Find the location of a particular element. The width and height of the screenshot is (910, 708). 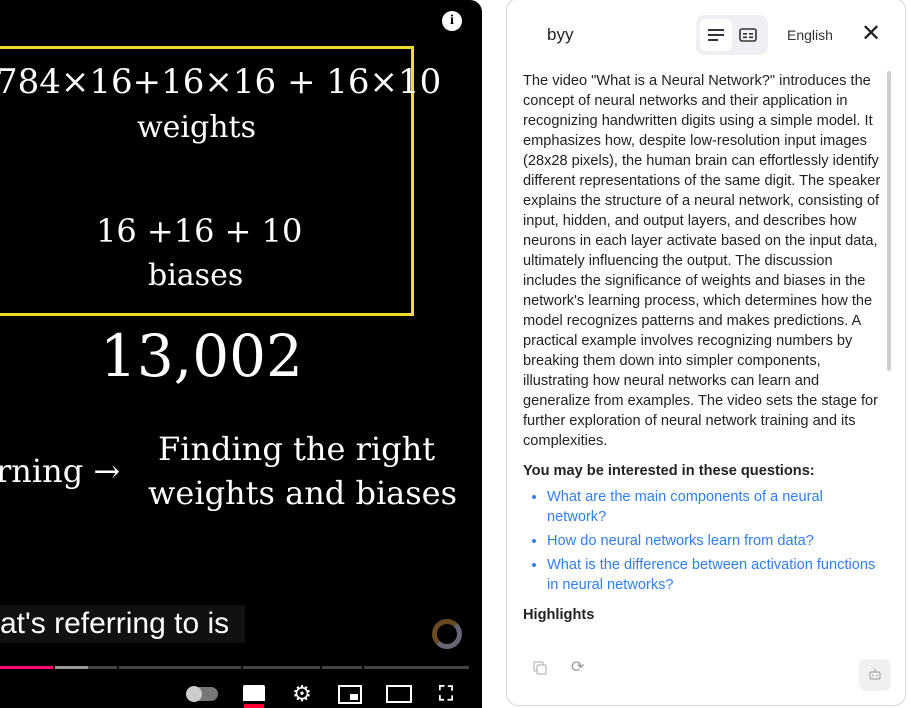

miniplayer-icon is located at coordinates (350, 694).